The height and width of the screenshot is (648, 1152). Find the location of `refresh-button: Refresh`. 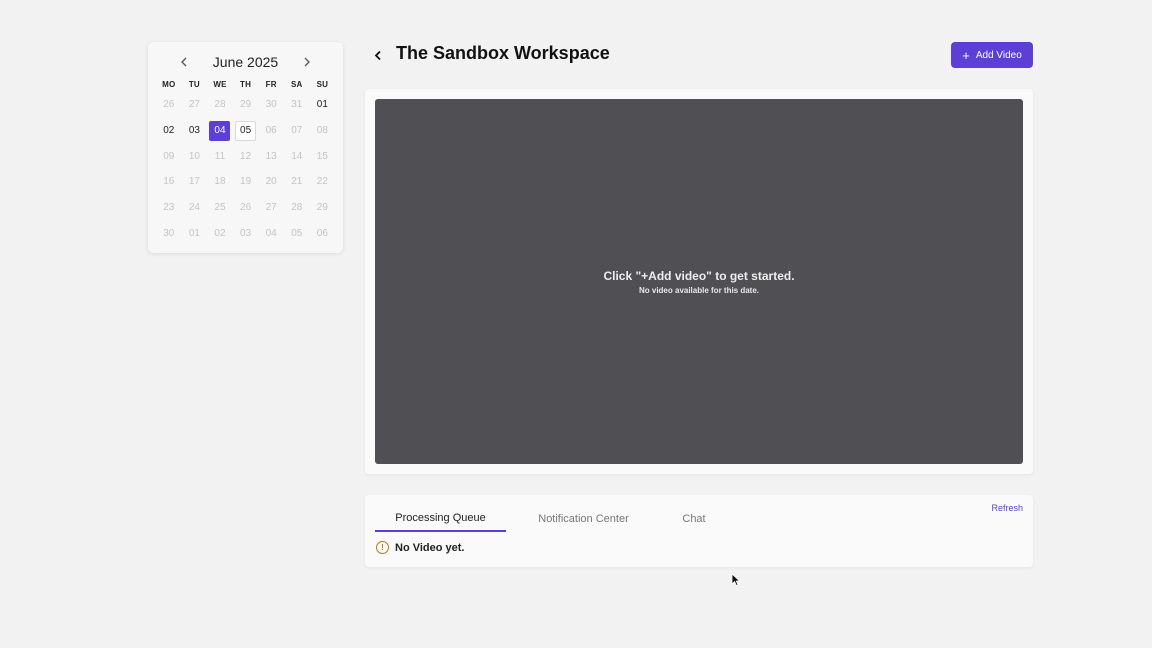

refresh-button: Refresh is located at coordinates (1007, 508).